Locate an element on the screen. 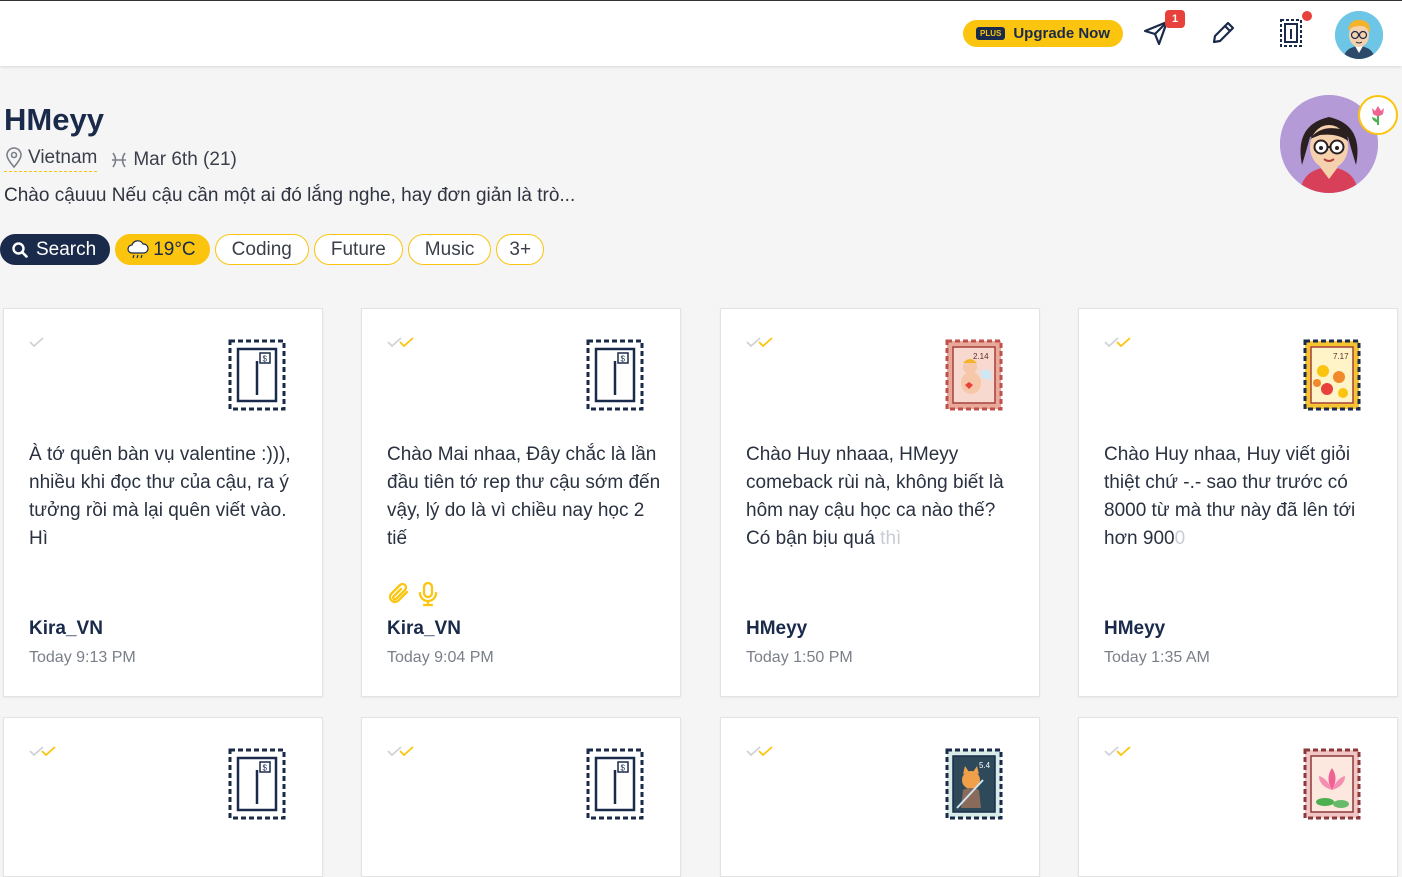 This screenshot has height=877, width=1402. birthday-text: Mar 6th (21) is located at coordinates (185, 159).